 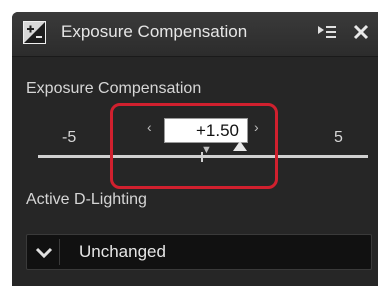 I want to click on dropdown-divider, so click(x=59, y=252).